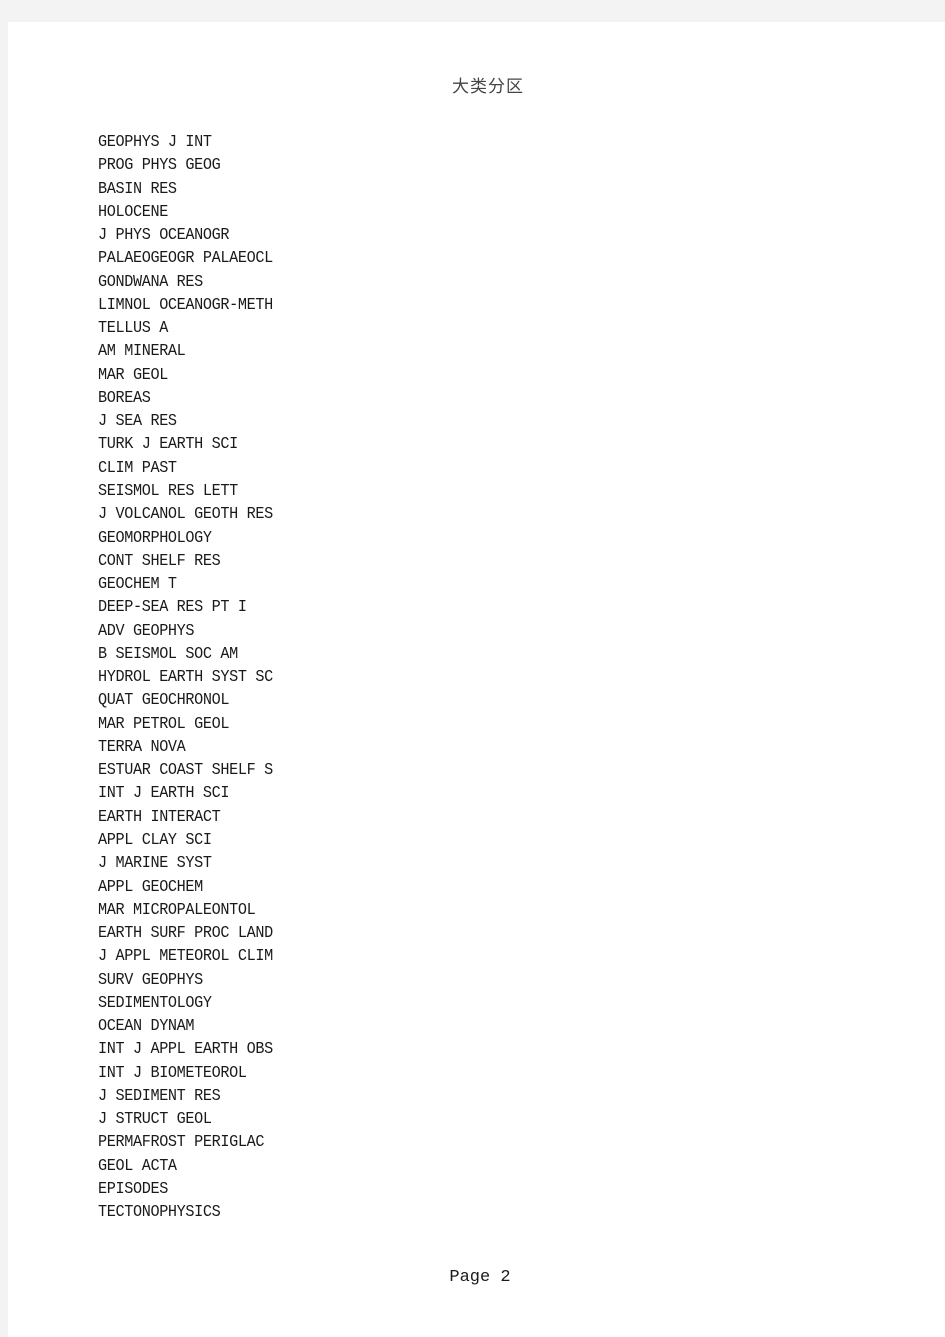  I want to click on journal-list-item: LIMNOL OCEANOGR-METH, so click(185, 304).